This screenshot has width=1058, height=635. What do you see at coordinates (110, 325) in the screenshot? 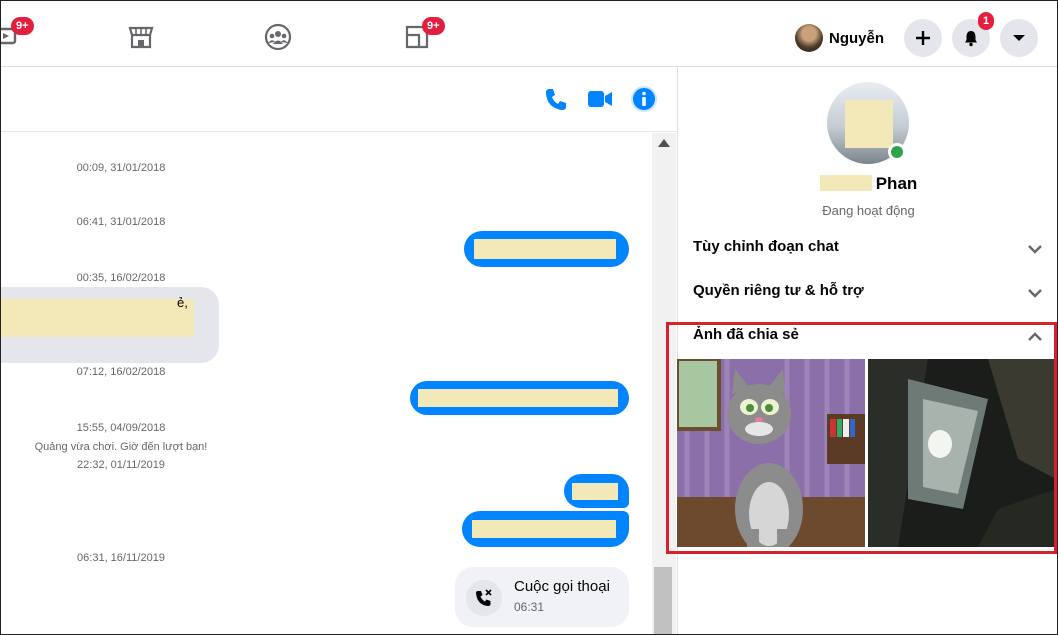
I see `incoming-message: ẻ,` at bounding box center [110, 325].